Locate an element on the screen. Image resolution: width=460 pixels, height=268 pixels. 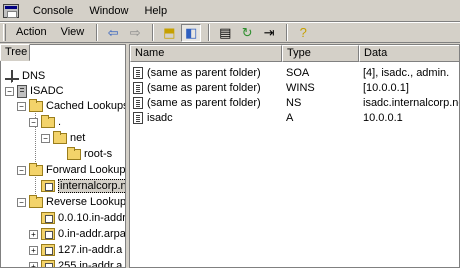
tree-node-reverse-lookup: − Reverse Lookup Z is located at coordinates (71, 201).